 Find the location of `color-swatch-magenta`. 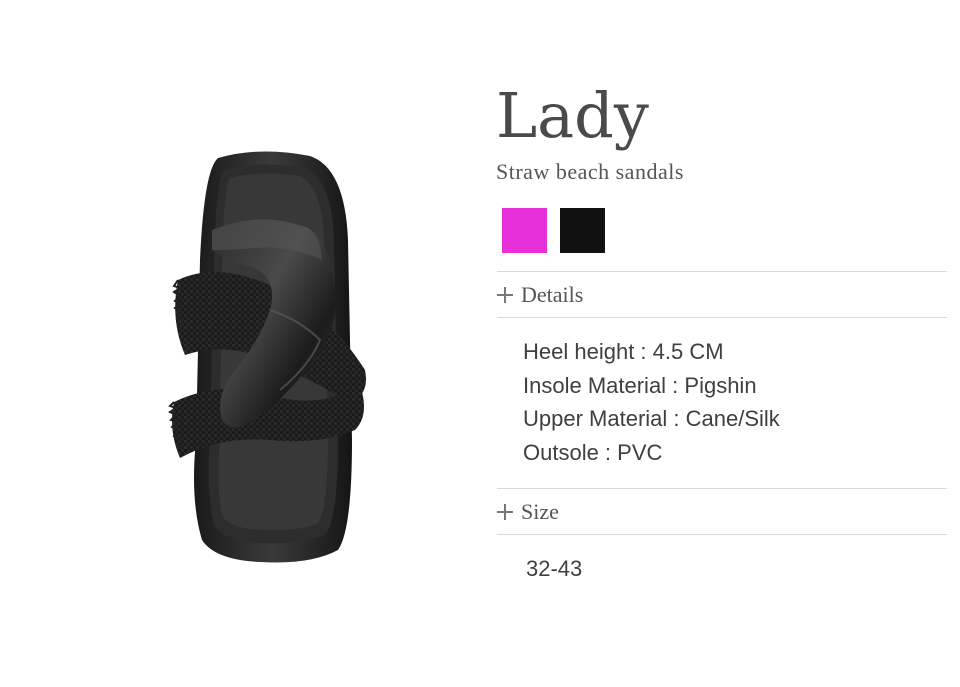

color-swatch-magenta is located at coordinates (524, 230).